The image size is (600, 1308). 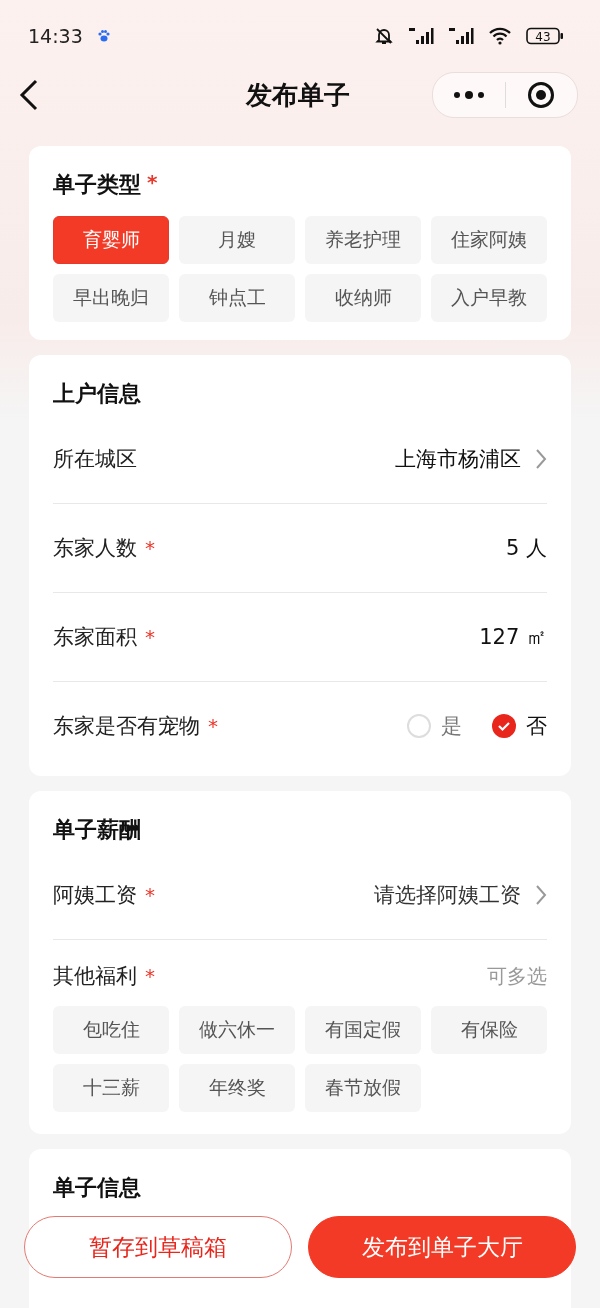 I want to click on radio-option: 否, so click(x=519, y=726).